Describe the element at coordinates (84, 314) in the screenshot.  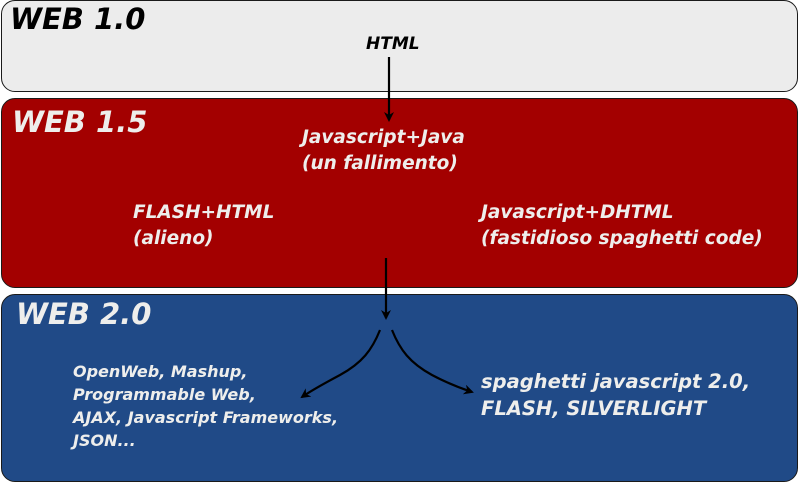
I see `web-2-0-title: WEB 2.0` at that location.